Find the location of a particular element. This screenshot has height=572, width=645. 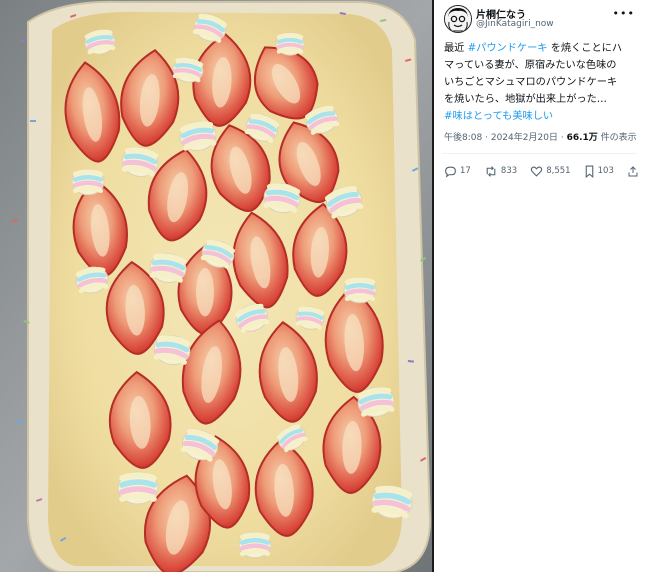

tweet-header: 片桐仁なう @JinKatagiri_now ••• is located at coordinates (541, 19).